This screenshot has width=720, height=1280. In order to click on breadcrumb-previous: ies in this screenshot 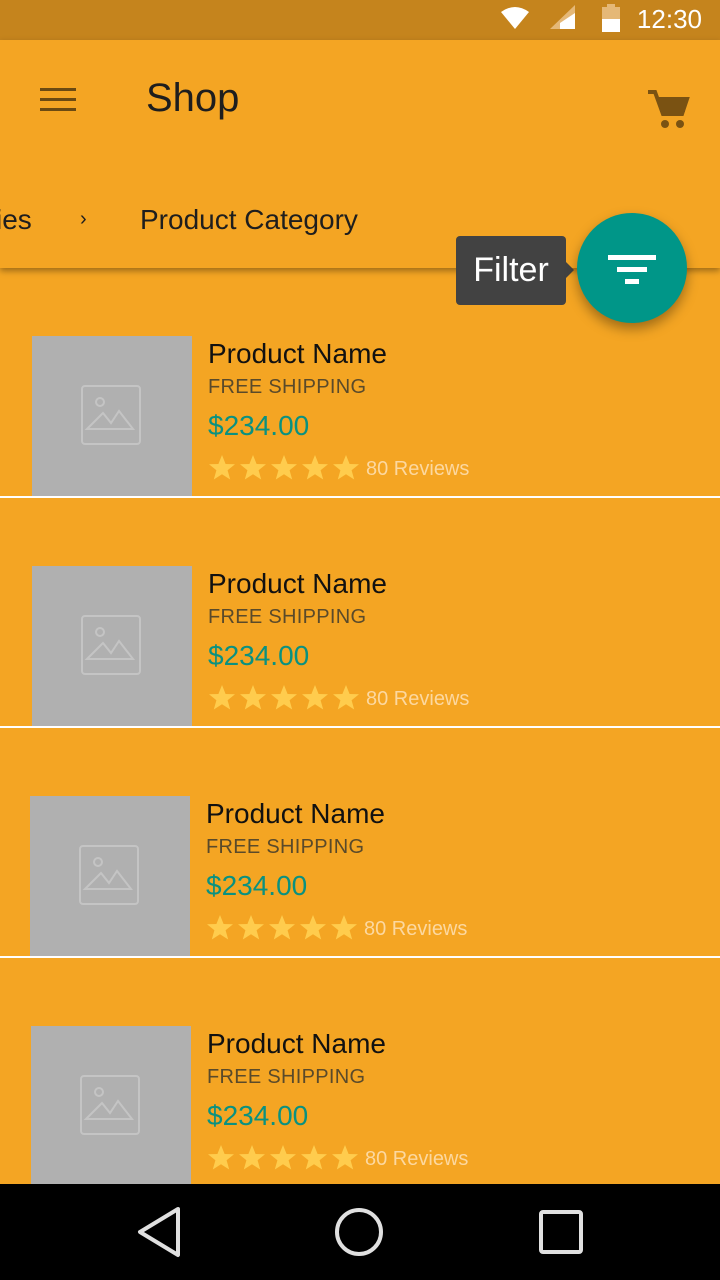, I will do `click(16, 220)`.